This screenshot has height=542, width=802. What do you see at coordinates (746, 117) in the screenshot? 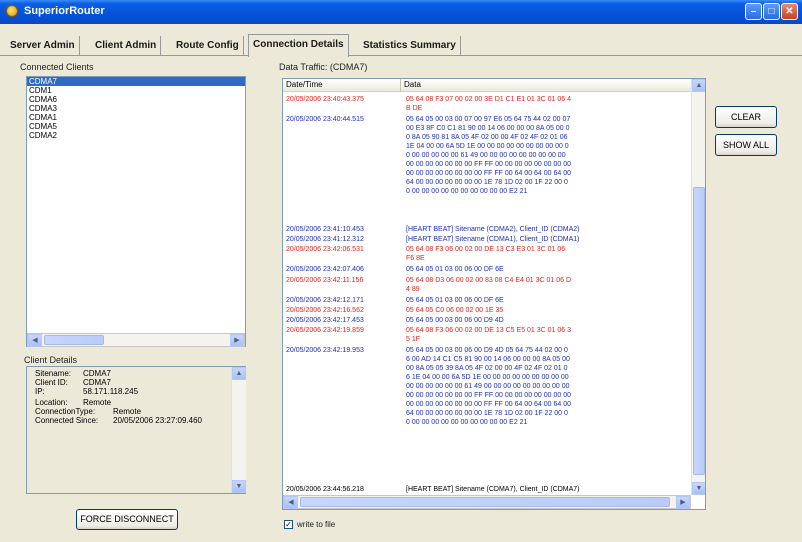
I see `clear-button: CLEAR` at bounding box center [746, 117].